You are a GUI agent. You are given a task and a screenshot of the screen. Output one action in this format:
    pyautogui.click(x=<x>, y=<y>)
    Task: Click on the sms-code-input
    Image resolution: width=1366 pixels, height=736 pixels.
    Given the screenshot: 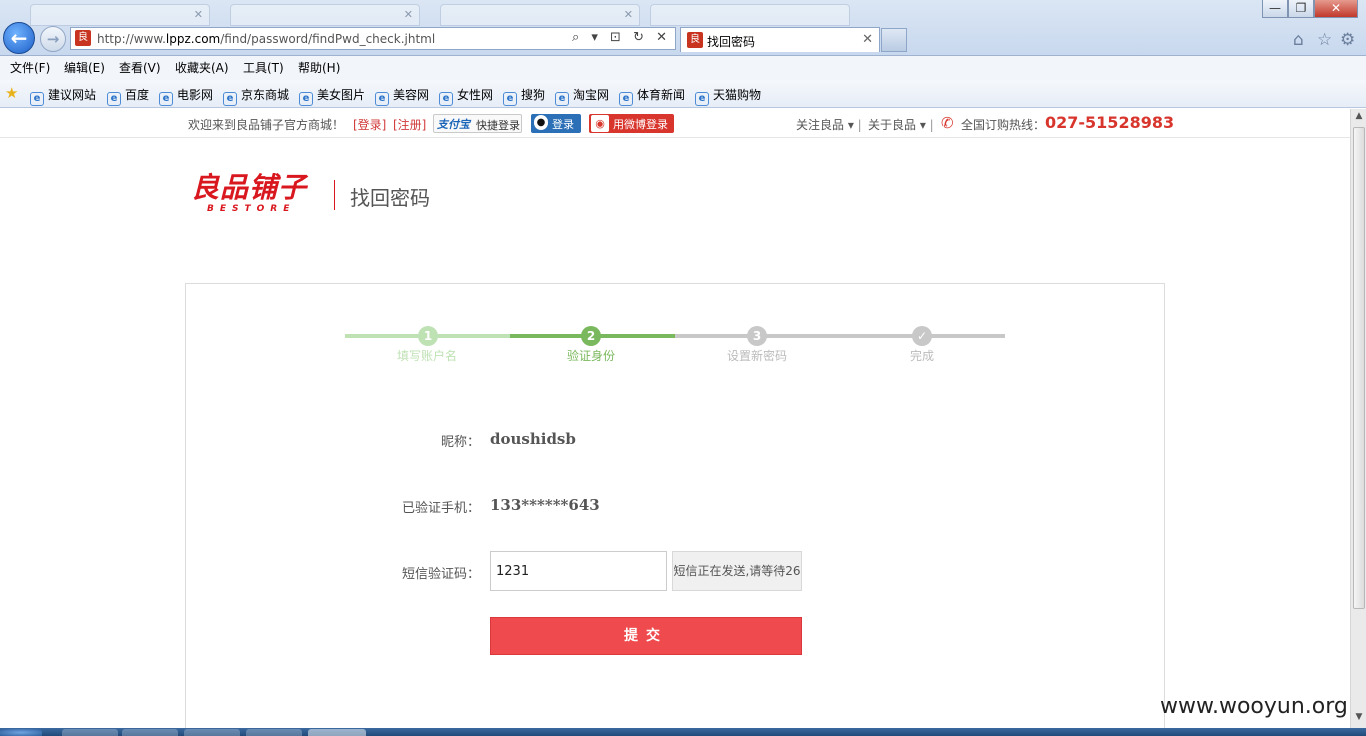 What is the action you would take?
    pyautogui.click(x=578, y=571)
    